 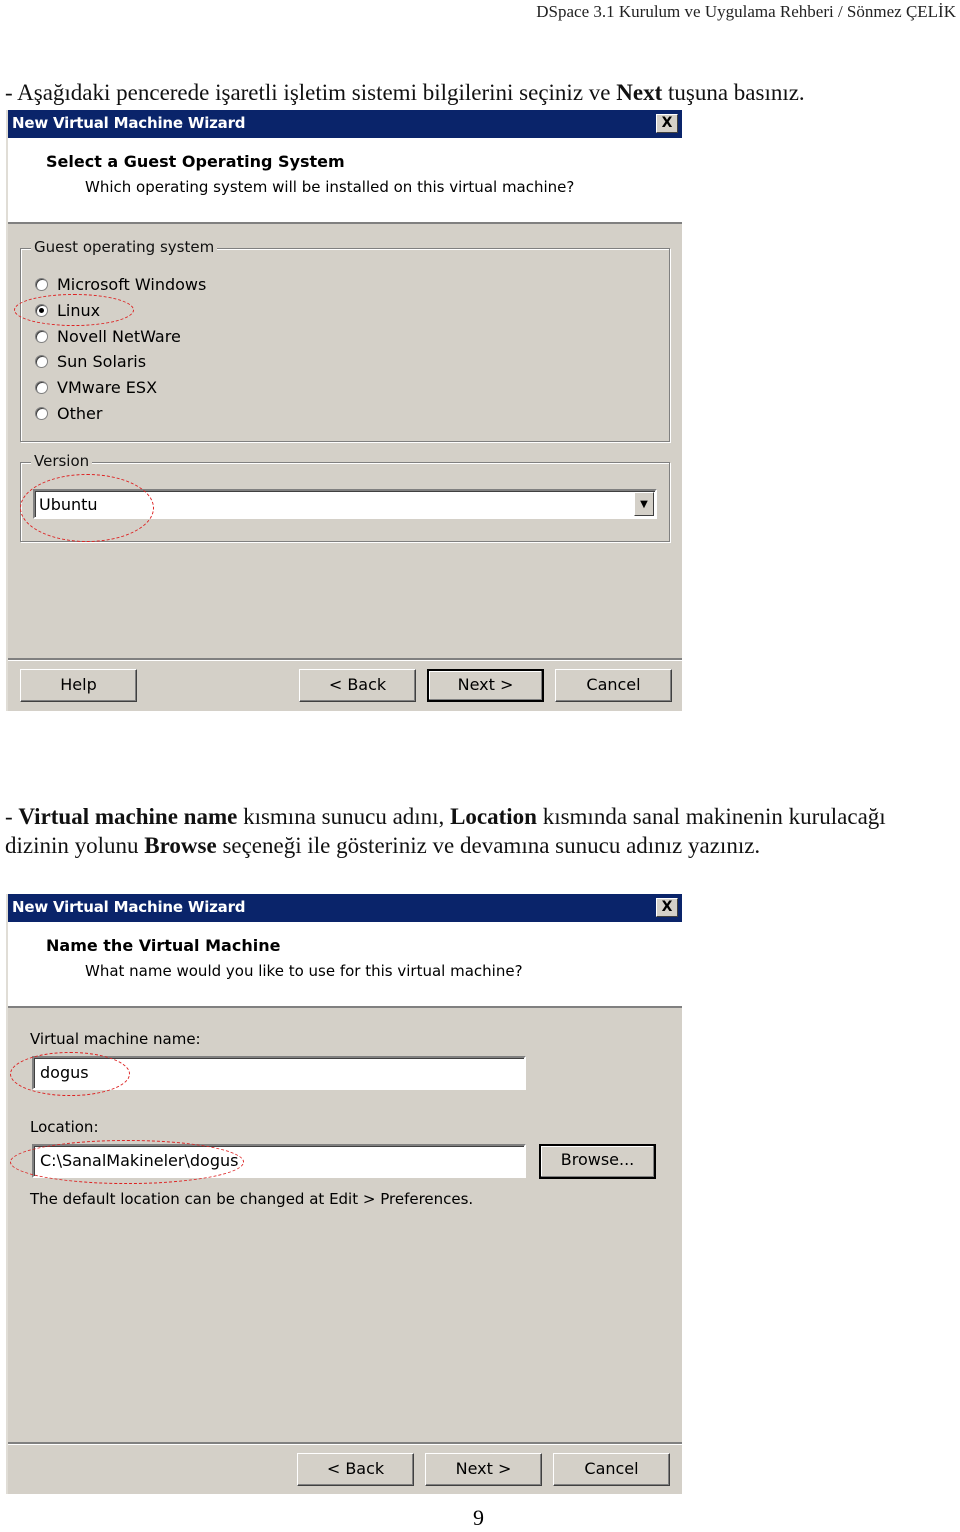 I want to click on radio-other: Other, so click(x=68, y=413).